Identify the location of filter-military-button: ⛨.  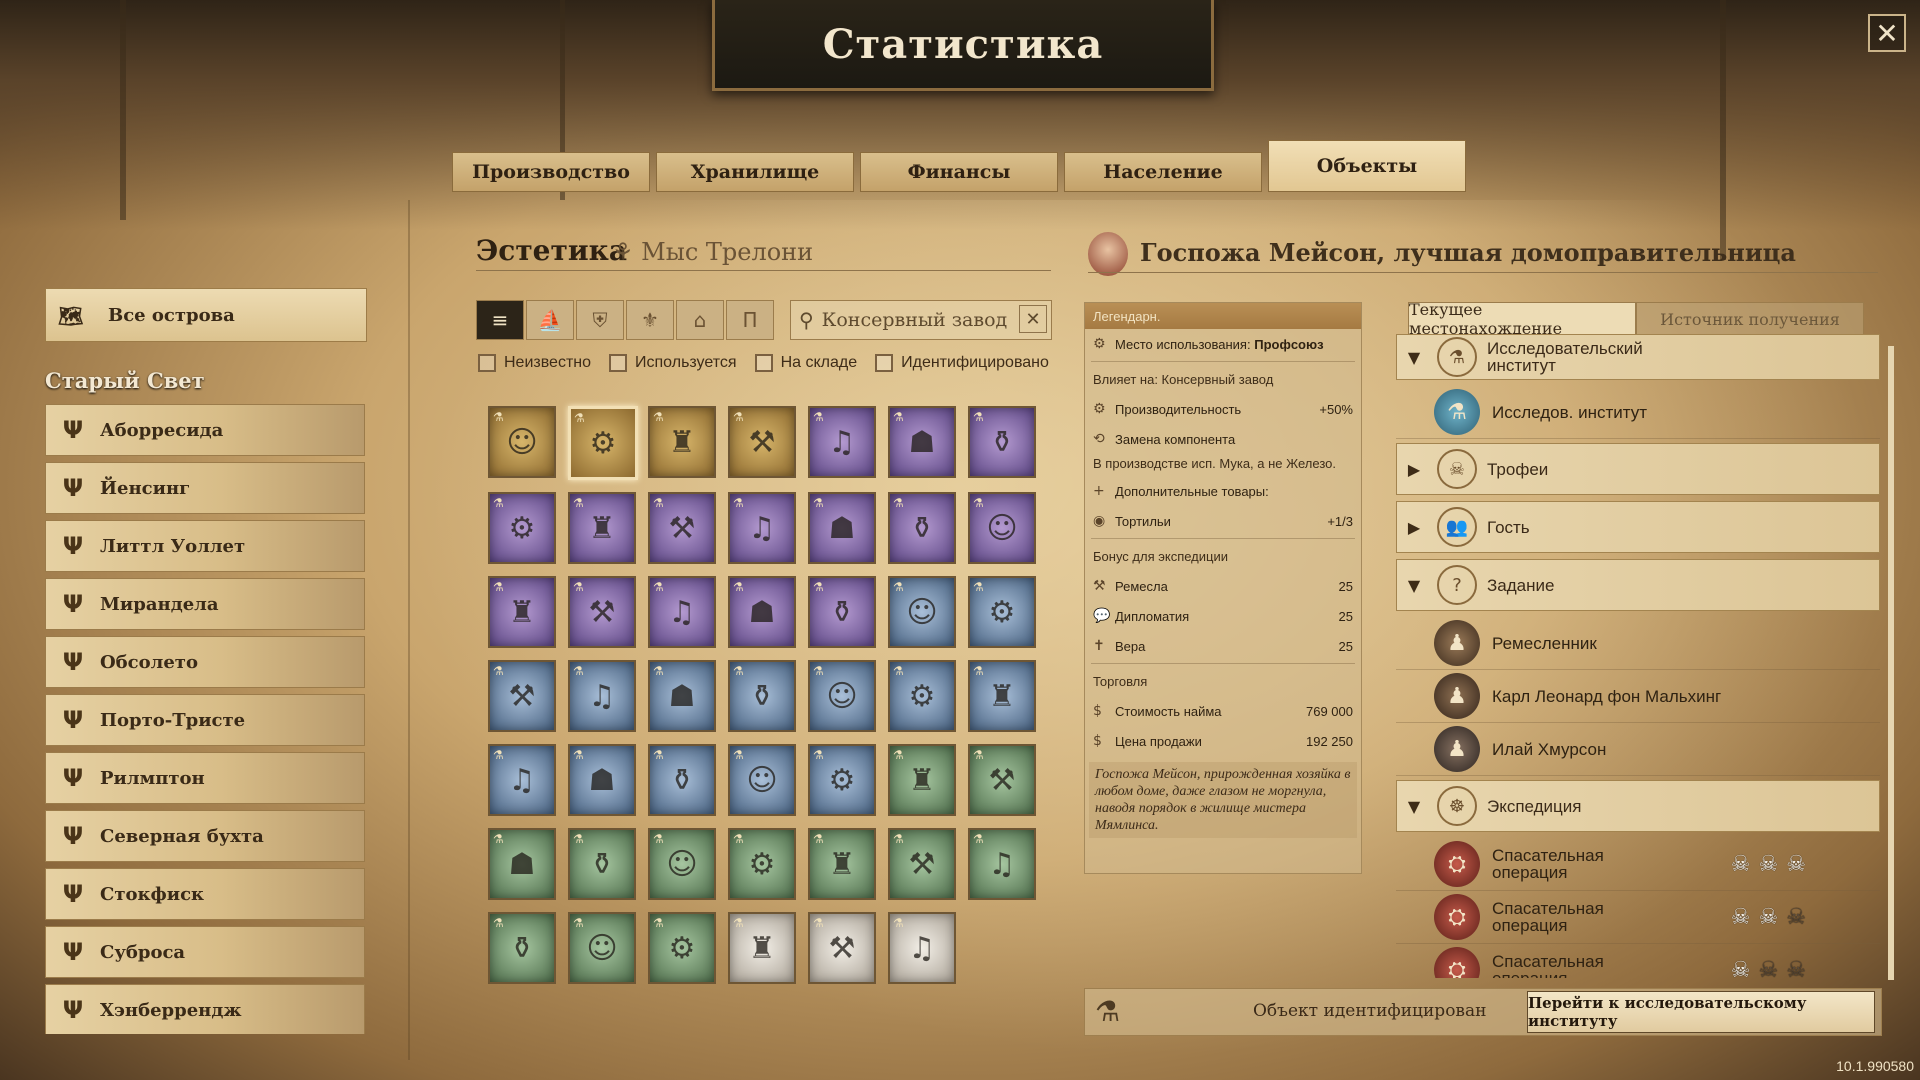
(600, 320).